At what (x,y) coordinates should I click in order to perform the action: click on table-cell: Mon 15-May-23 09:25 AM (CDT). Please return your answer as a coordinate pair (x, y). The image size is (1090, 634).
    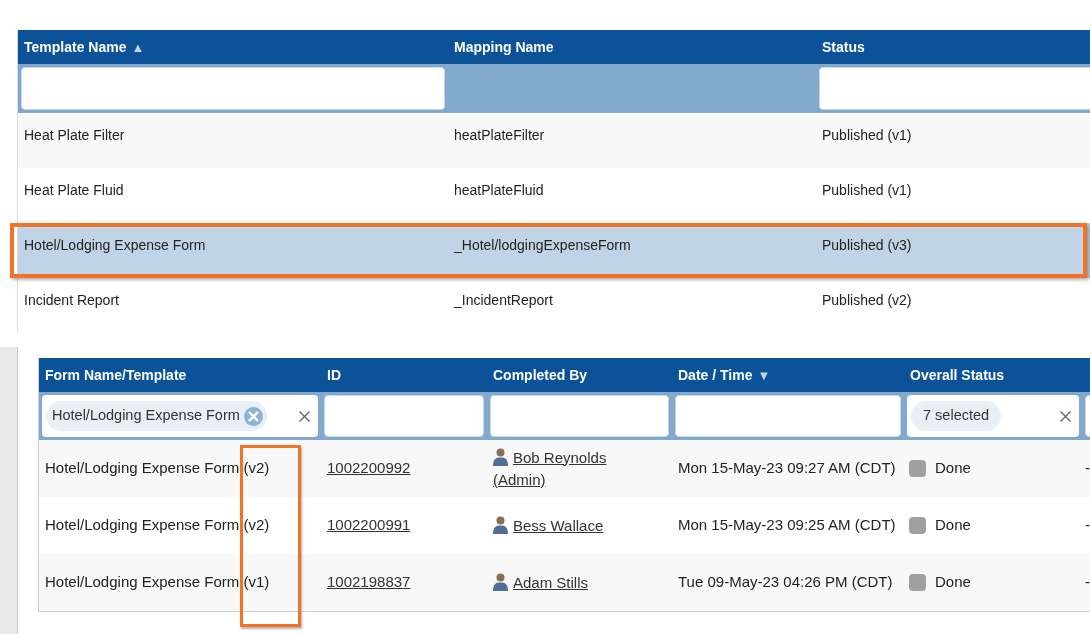
    Looking at the image, I should click on (787, 525).